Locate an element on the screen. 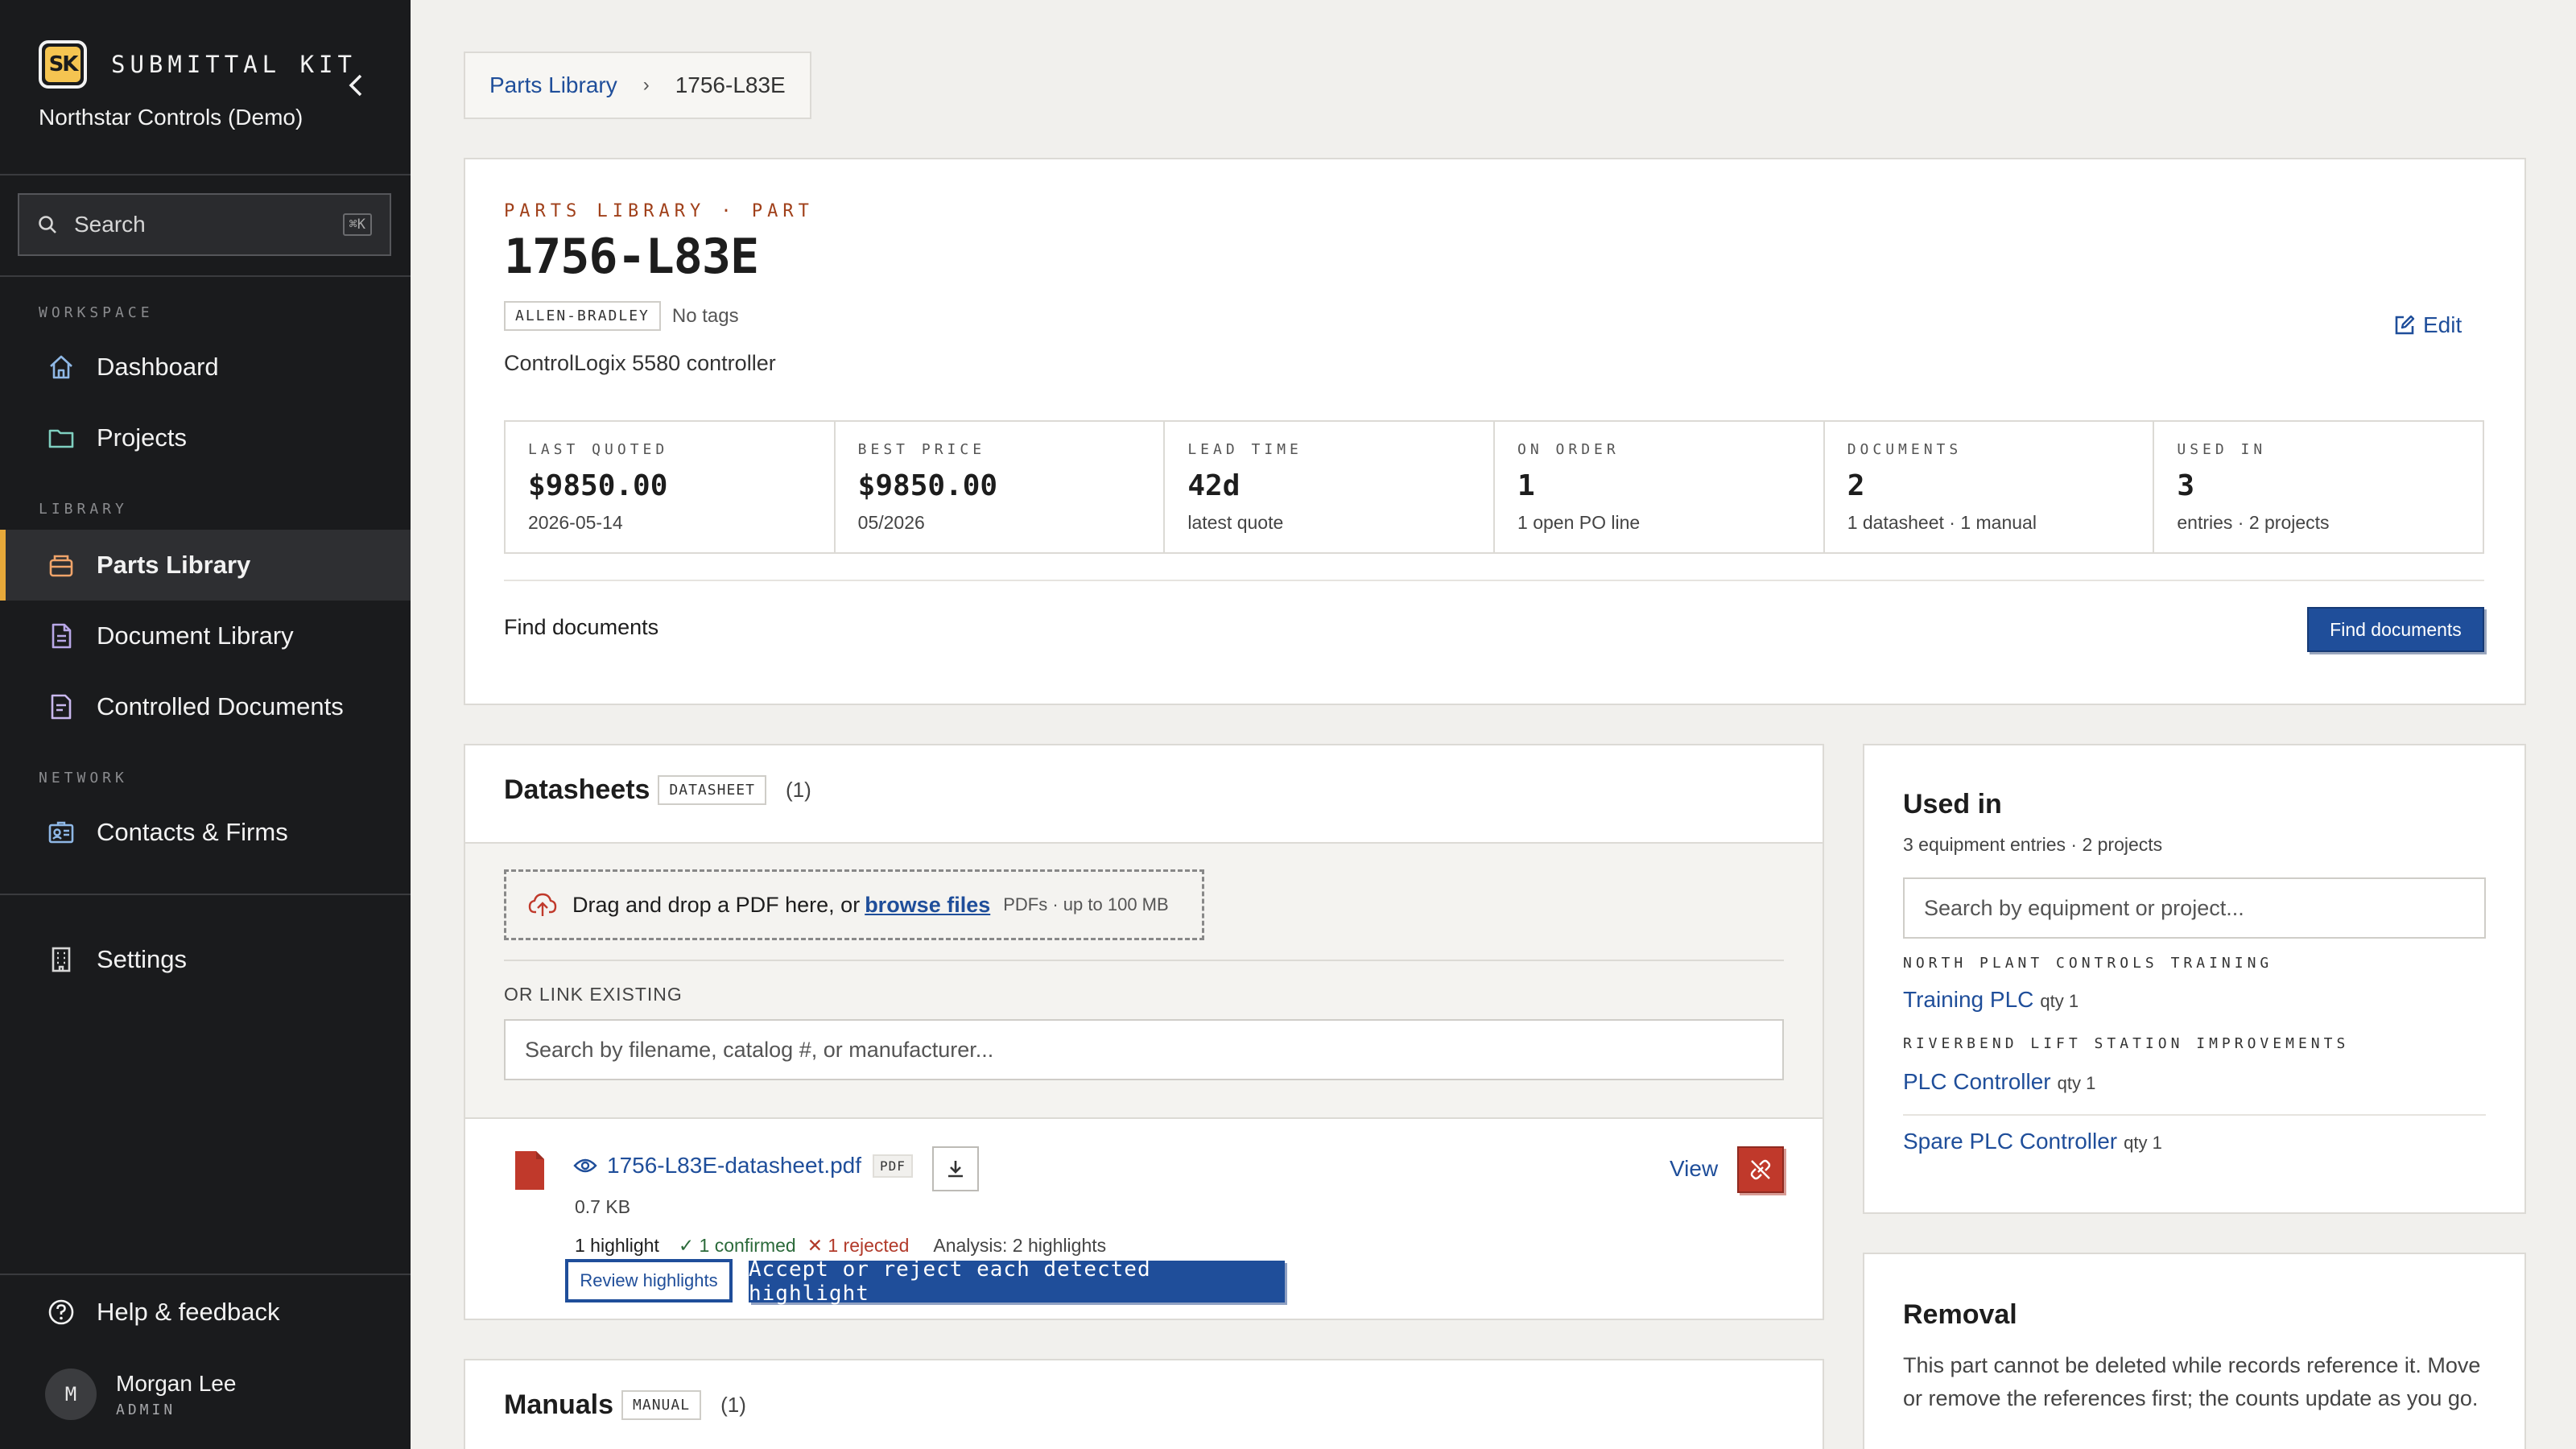  sidebar-item-label: Settings is located at coordinates (142, 959).